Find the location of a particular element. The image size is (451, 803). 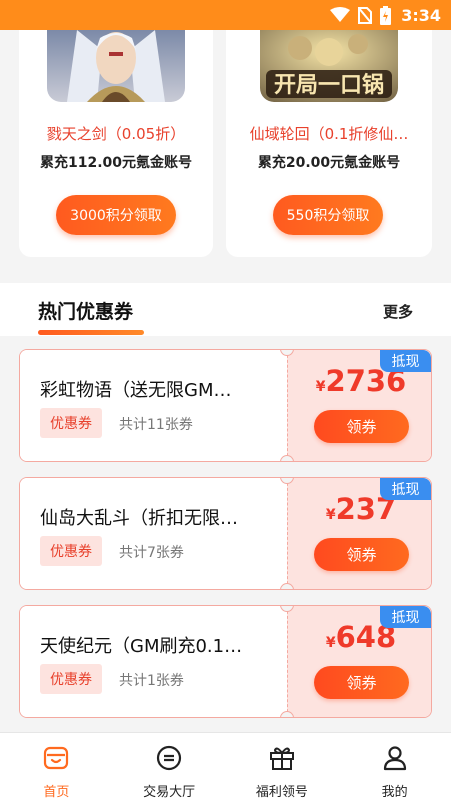

nav-item-trade: 交易大厅 is located at coordinates (169, 768).